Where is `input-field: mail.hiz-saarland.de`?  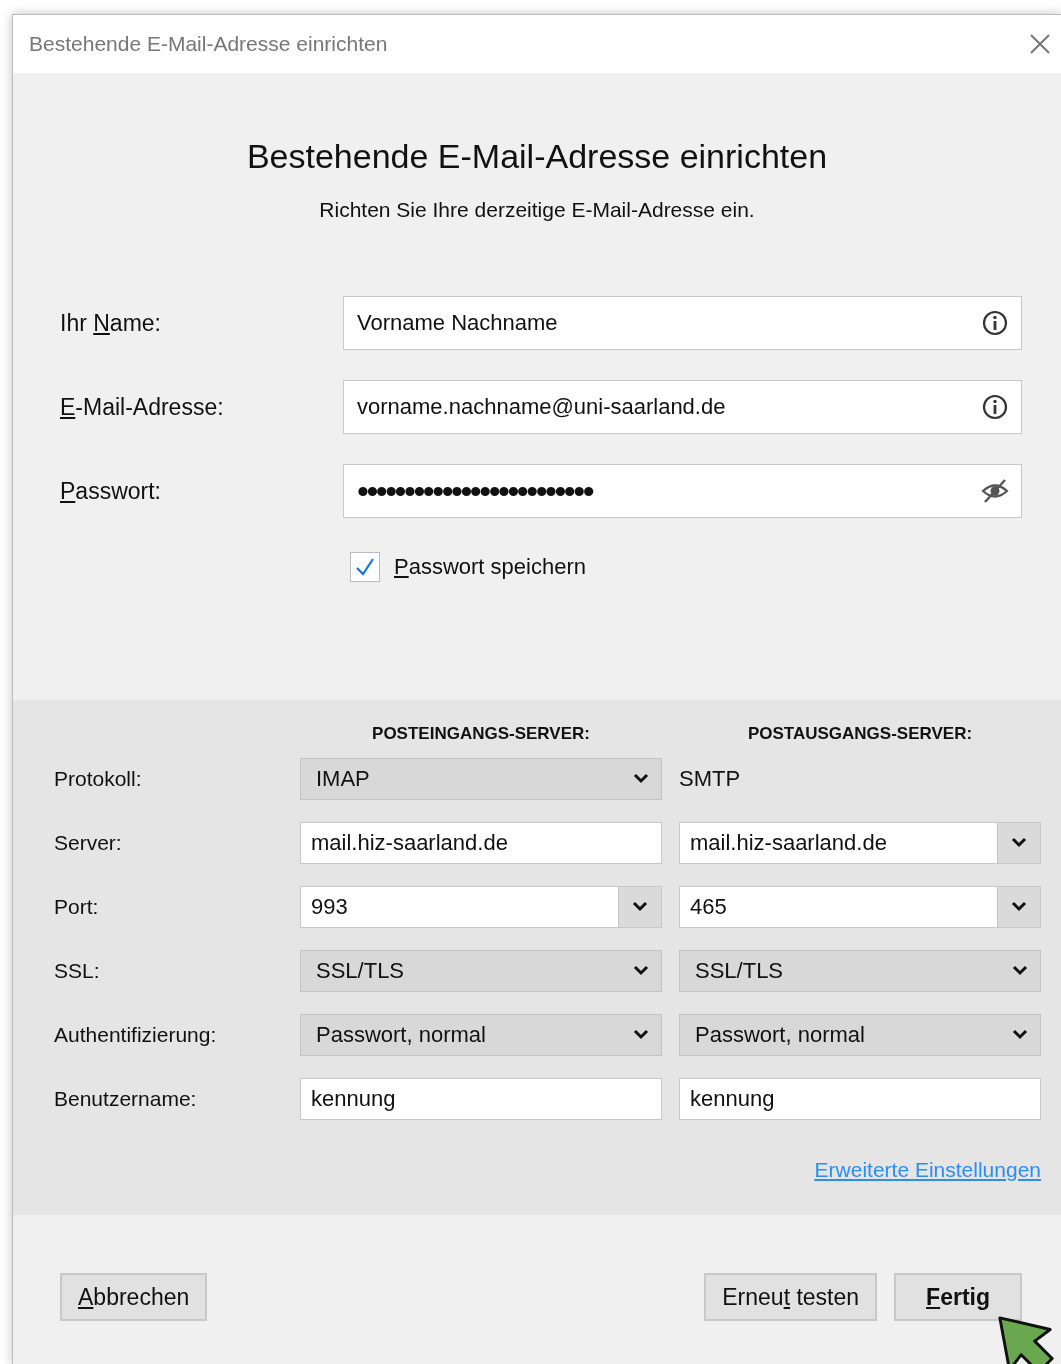 input-field: mail.hiz-saarland.de is located at coordinates (481, 843).